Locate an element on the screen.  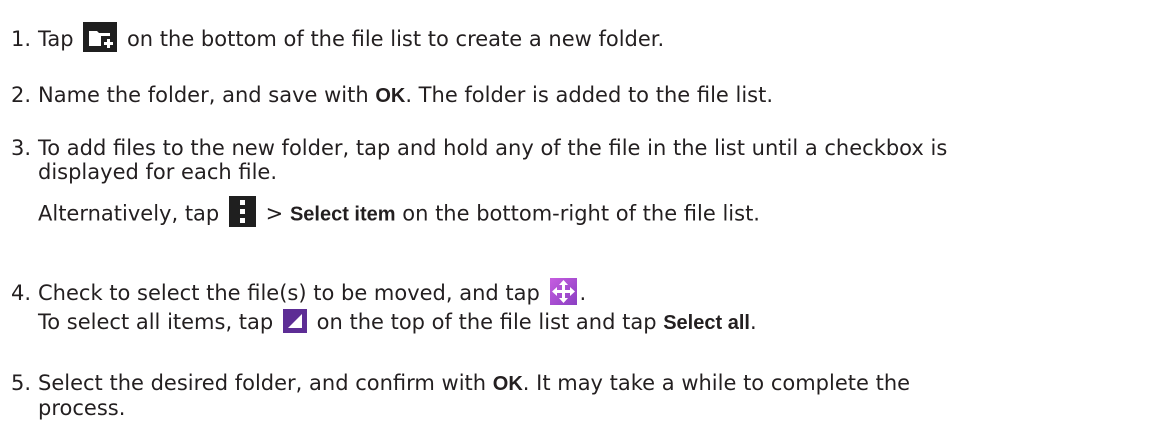
step-text-part: To select all items, tap is located at coordinates (156, 321).